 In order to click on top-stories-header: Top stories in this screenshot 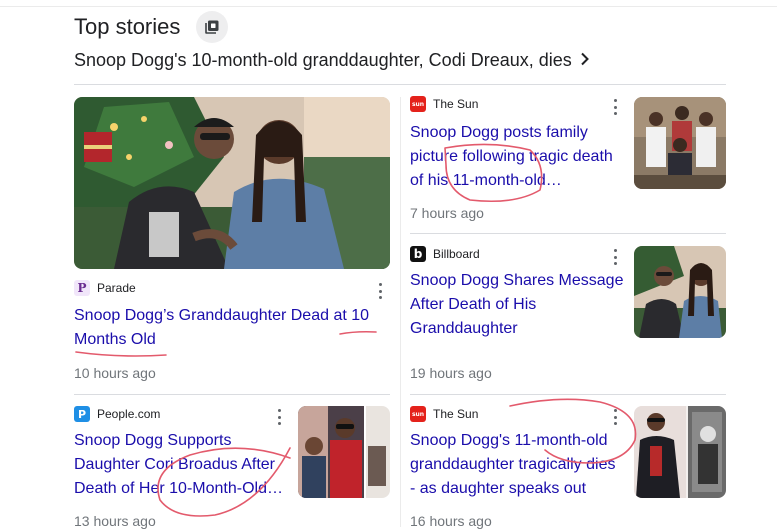, I will do `click(151, 27)`.